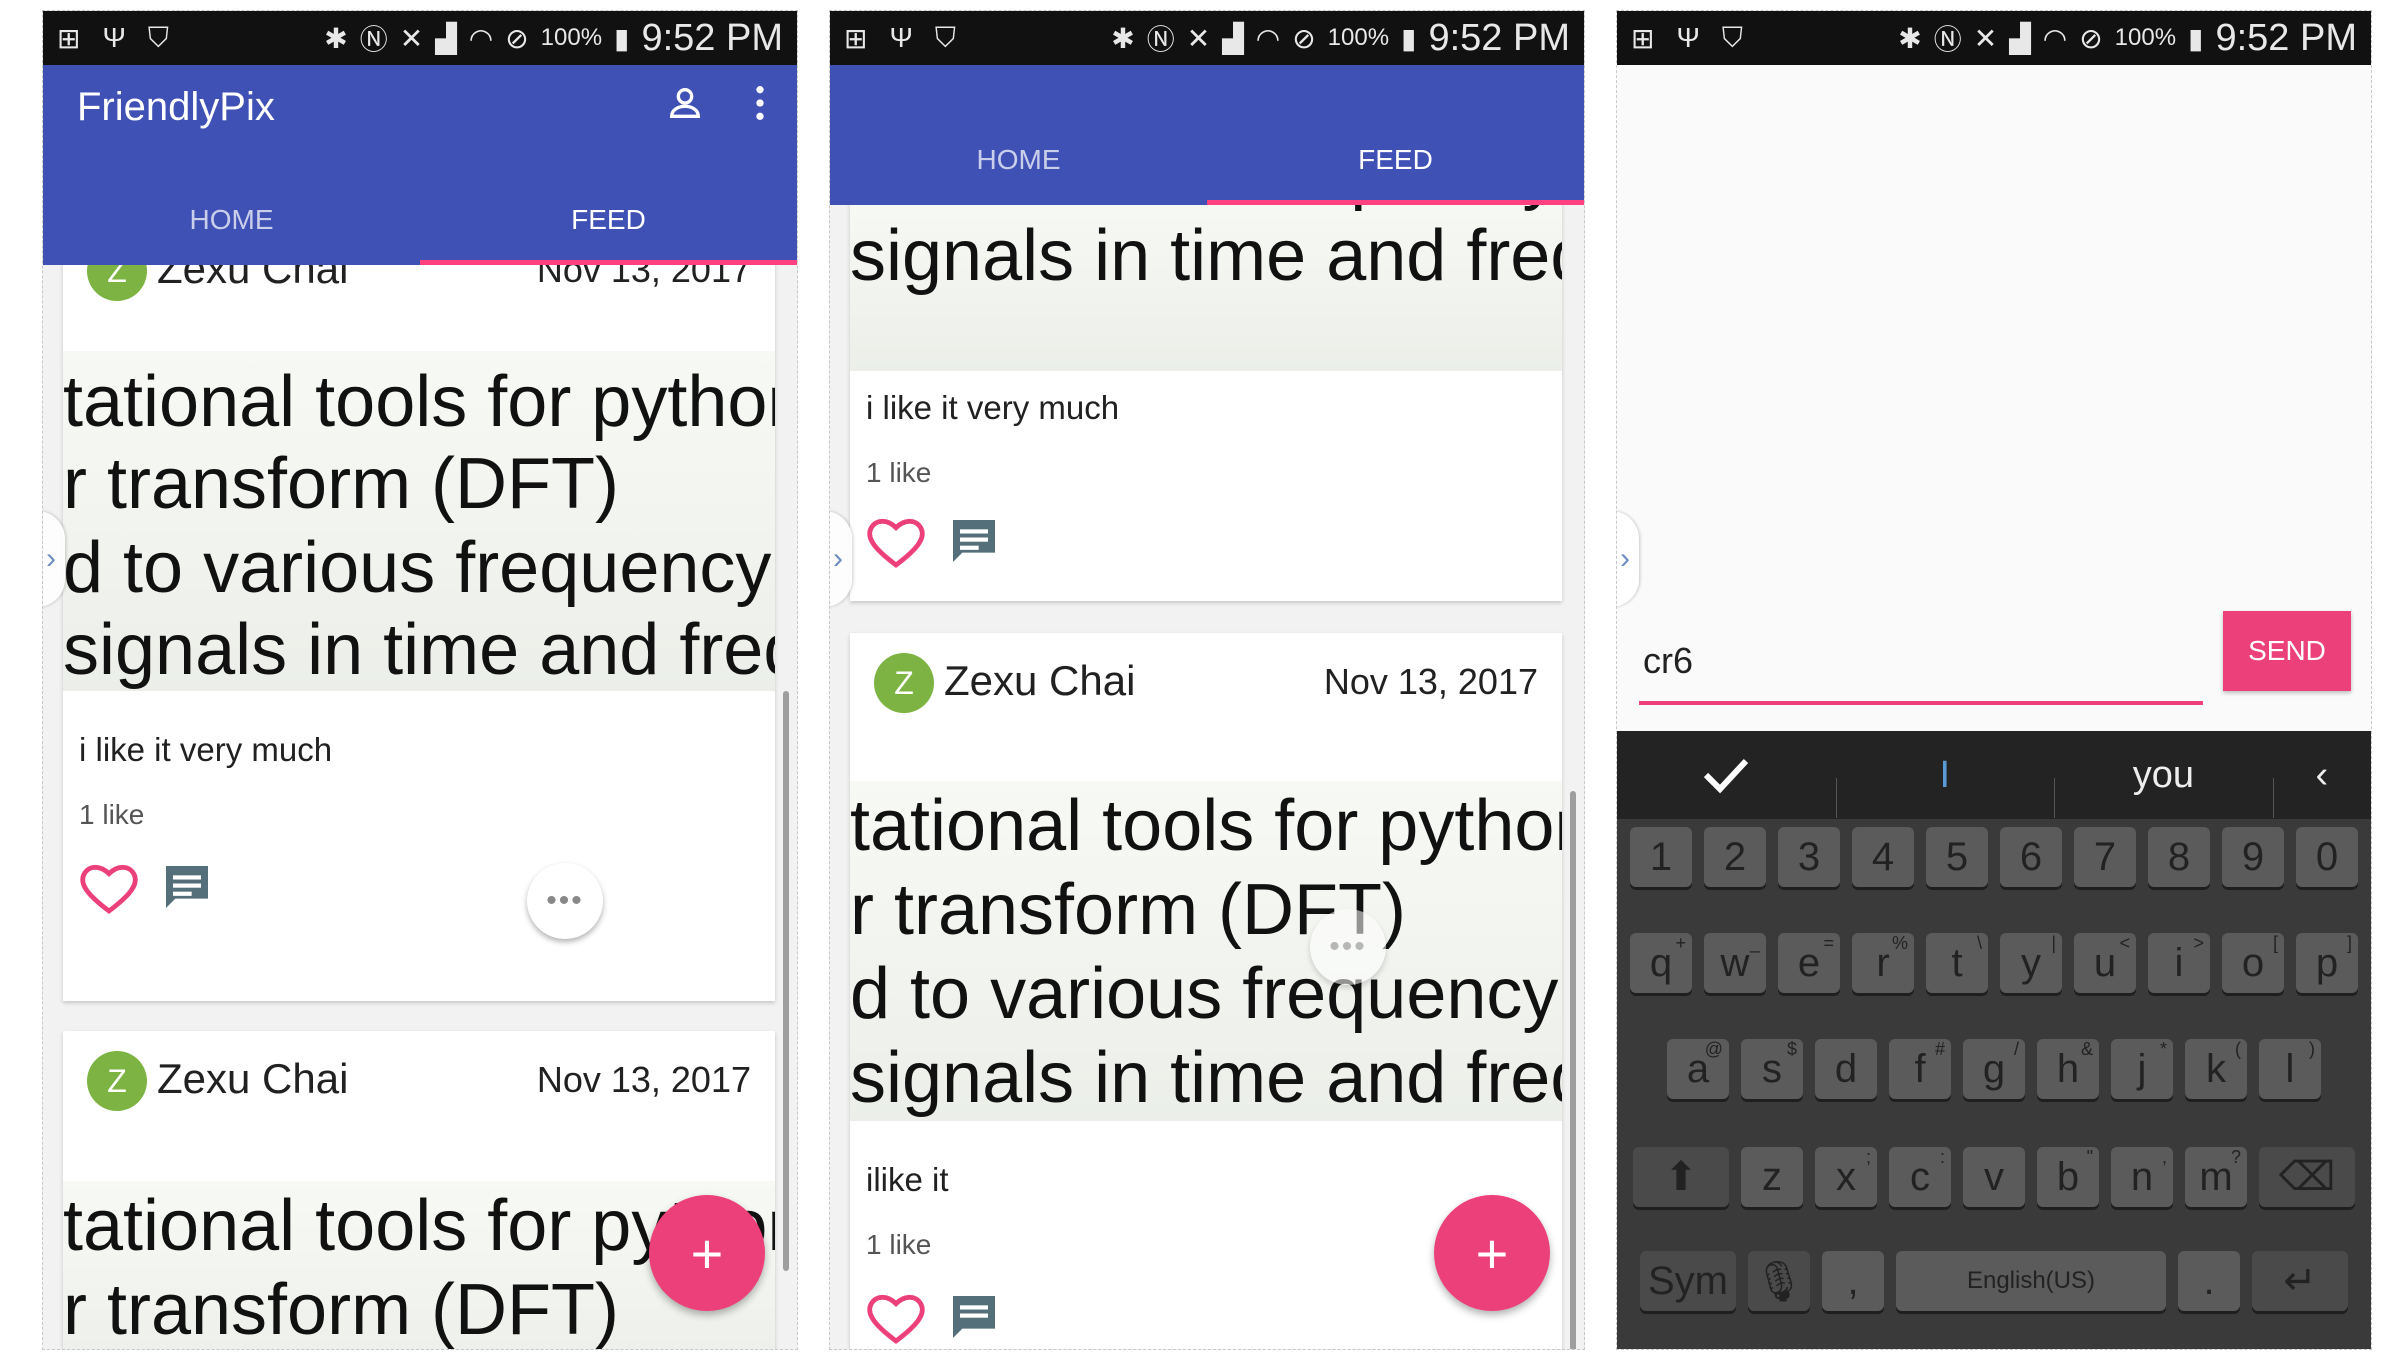 The image size is (2390, 1368). I want to click on key-b: b ", so click(2068, 1177).